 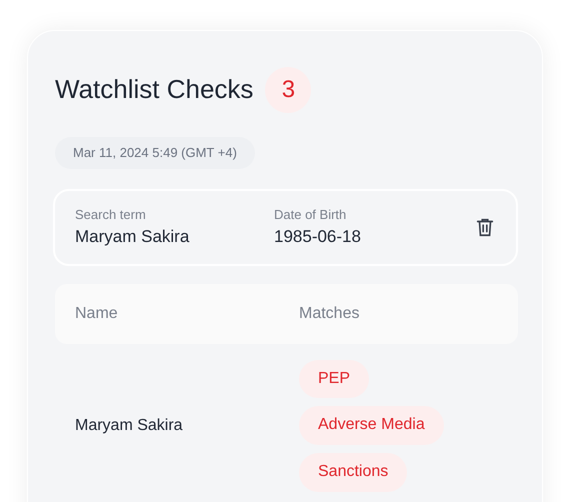 I want to click on match-tag: Sanctions, so click(x=353, y=472).